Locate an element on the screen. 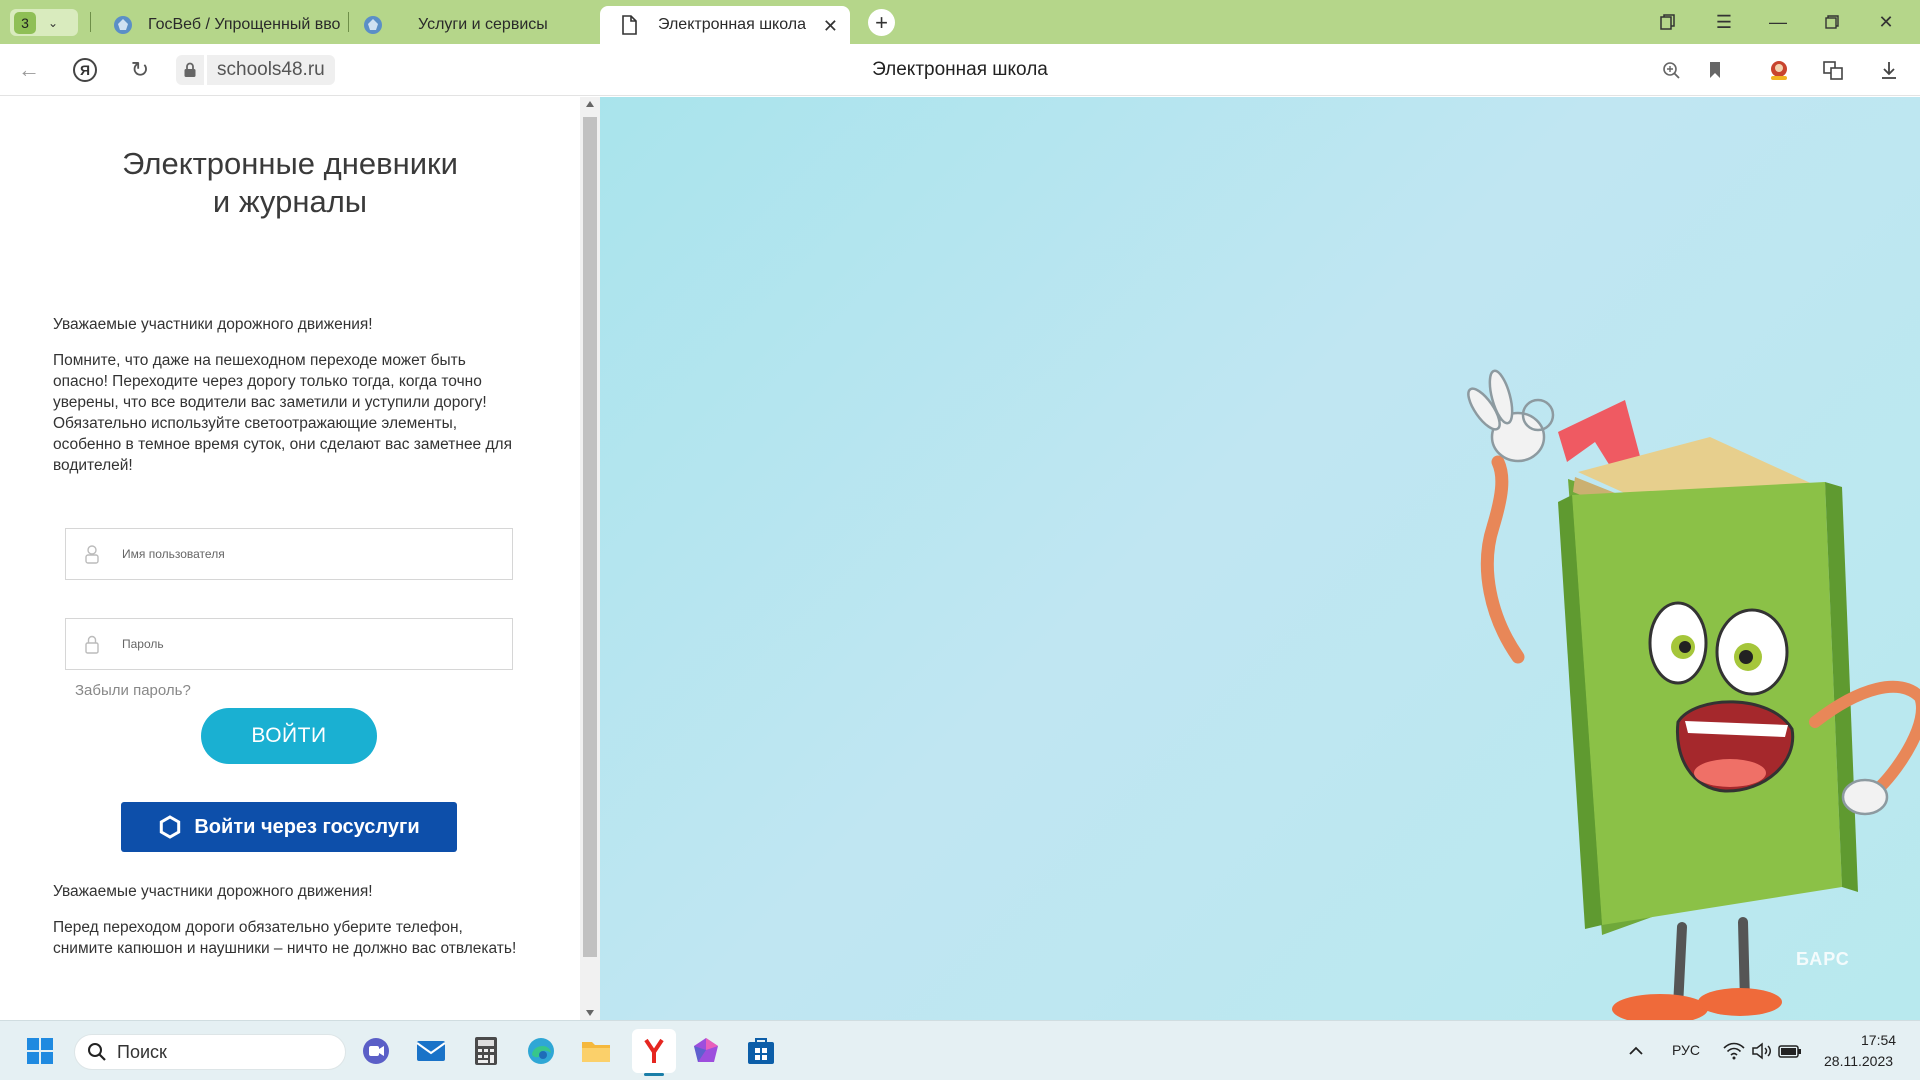  heading-line-2: и журналы is located at coordinates (290, 201).